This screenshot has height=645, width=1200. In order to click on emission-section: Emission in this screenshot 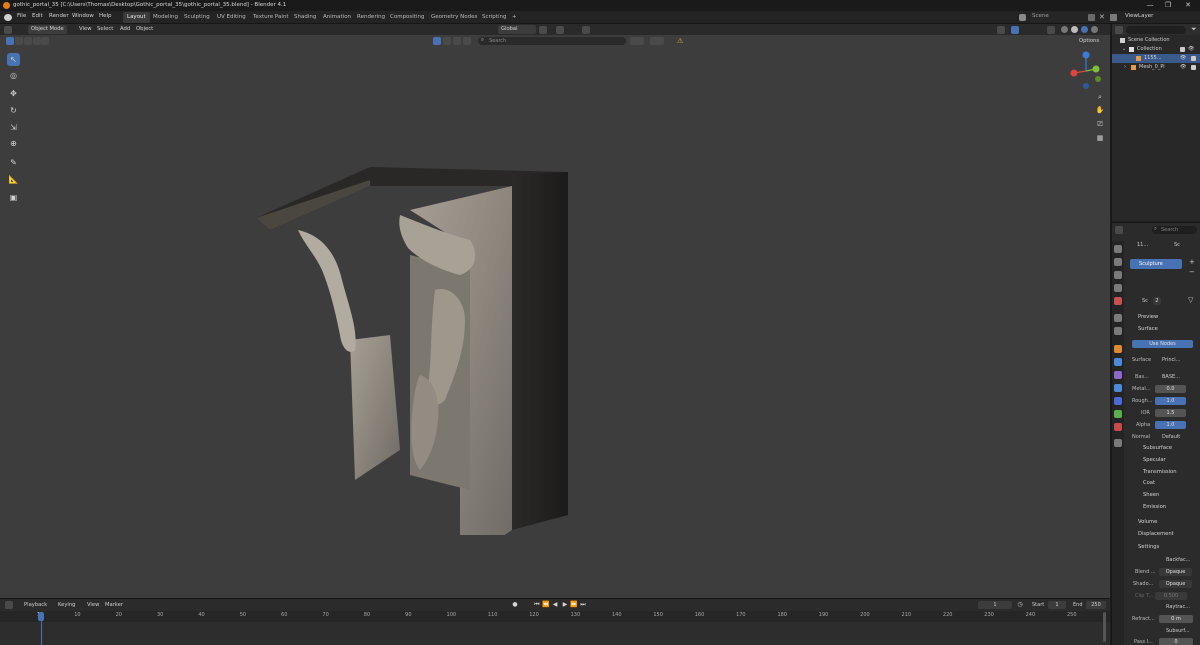, I will do `click(1154, 507)`.